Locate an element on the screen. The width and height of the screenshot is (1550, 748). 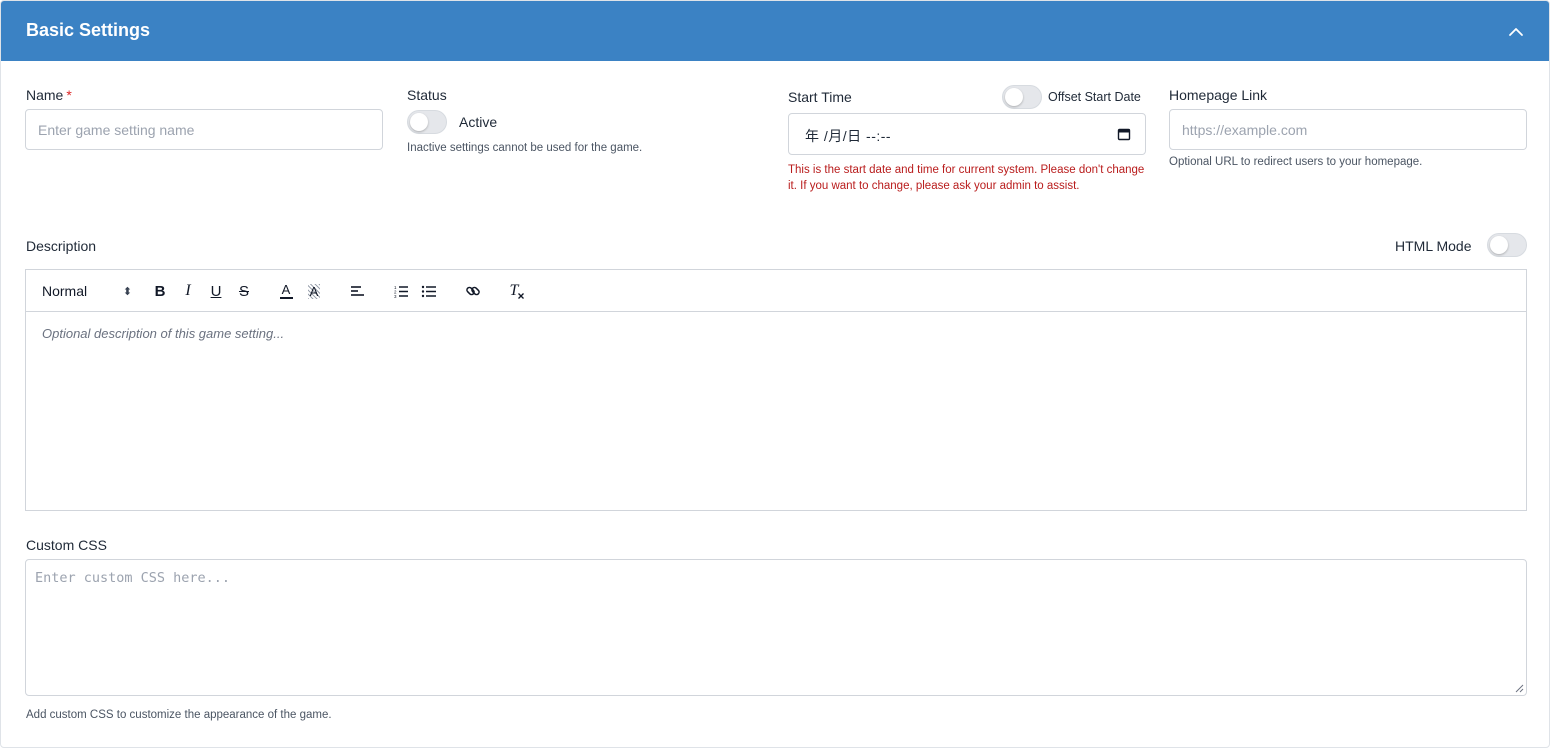
bullet-list-button is located at coordinates (429, 291).